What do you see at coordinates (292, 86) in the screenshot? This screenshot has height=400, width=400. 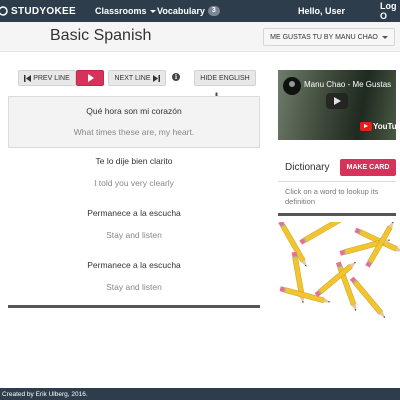 I see `channel-avatar-icon` at bounding box center [292, 86].